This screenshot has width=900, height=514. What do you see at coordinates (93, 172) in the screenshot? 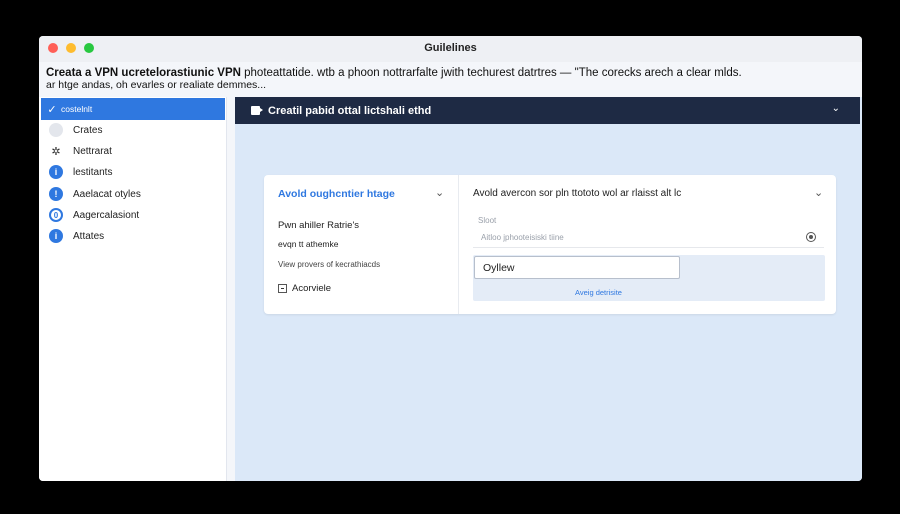
I see `sidebar-item-label: lestitants` at bounding box center [93, 172].